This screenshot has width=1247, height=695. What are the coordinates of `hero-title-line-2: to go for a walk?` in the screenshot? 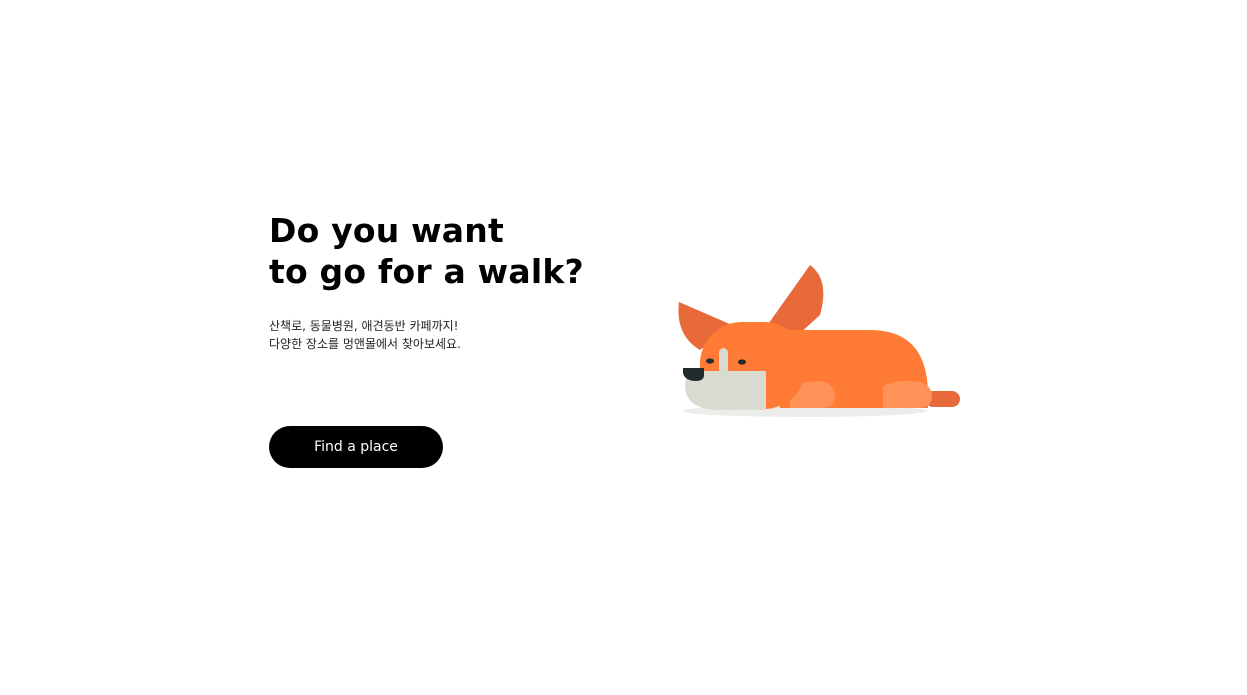 It's located at (426, 271).